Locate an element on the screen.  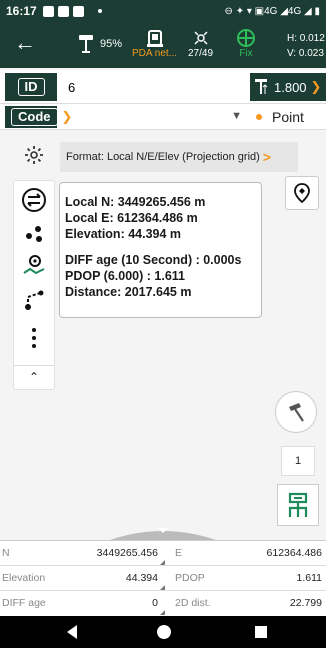
format-label: Format: Local N/E/Elev (Projection grid) is located at coordinates (163, 157).